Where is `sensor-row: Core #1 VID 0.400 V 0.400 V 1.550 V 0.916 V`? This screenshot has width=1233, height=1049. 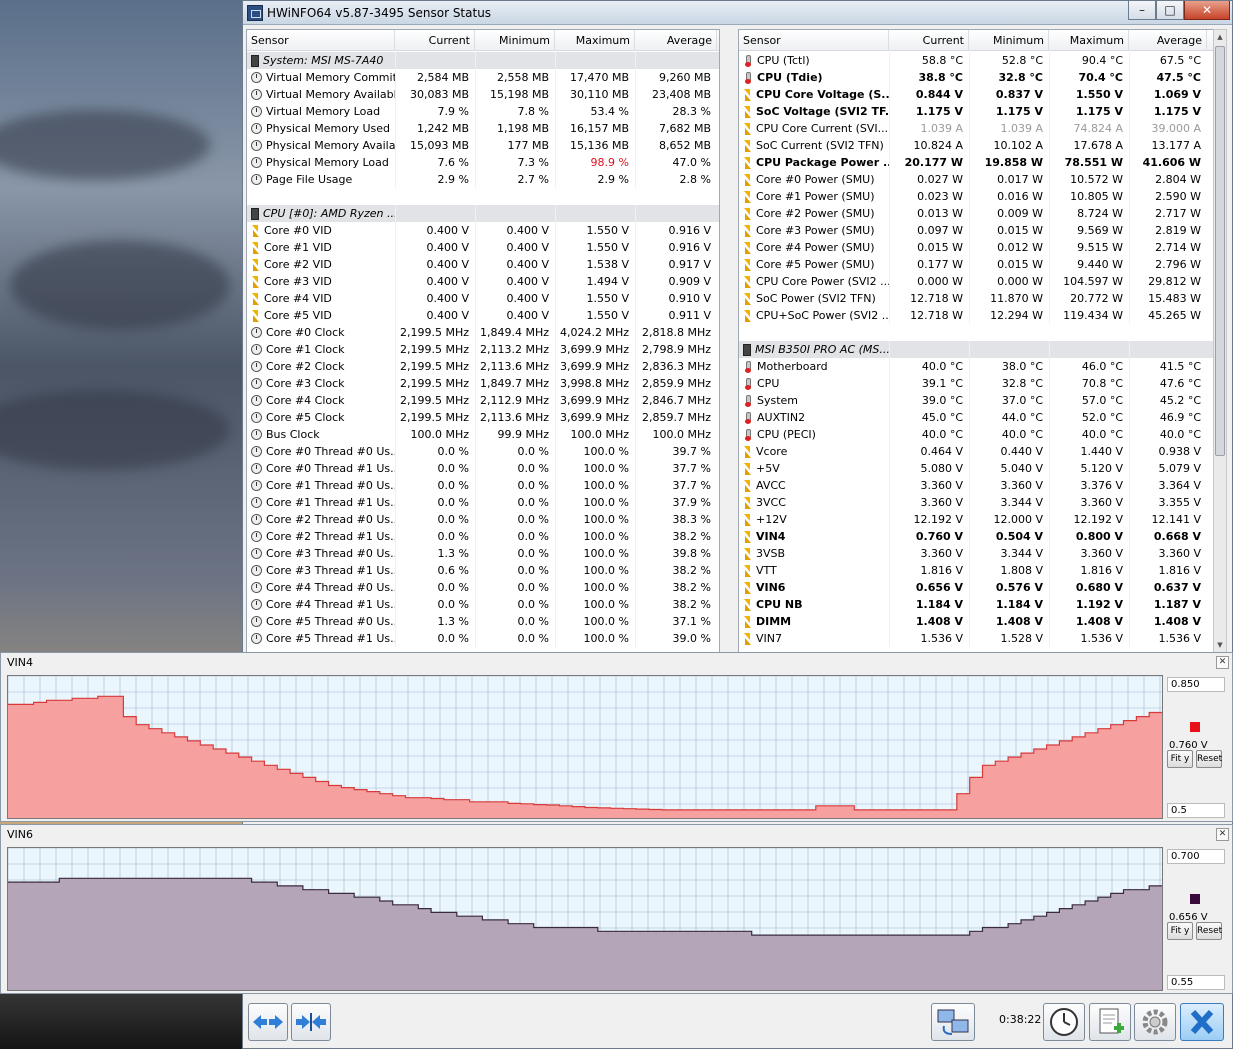 sensor-row: Core #1 VID 0.400 V 0.400 V 1.550 V 0.916 V is located at coordinates (483, 247).